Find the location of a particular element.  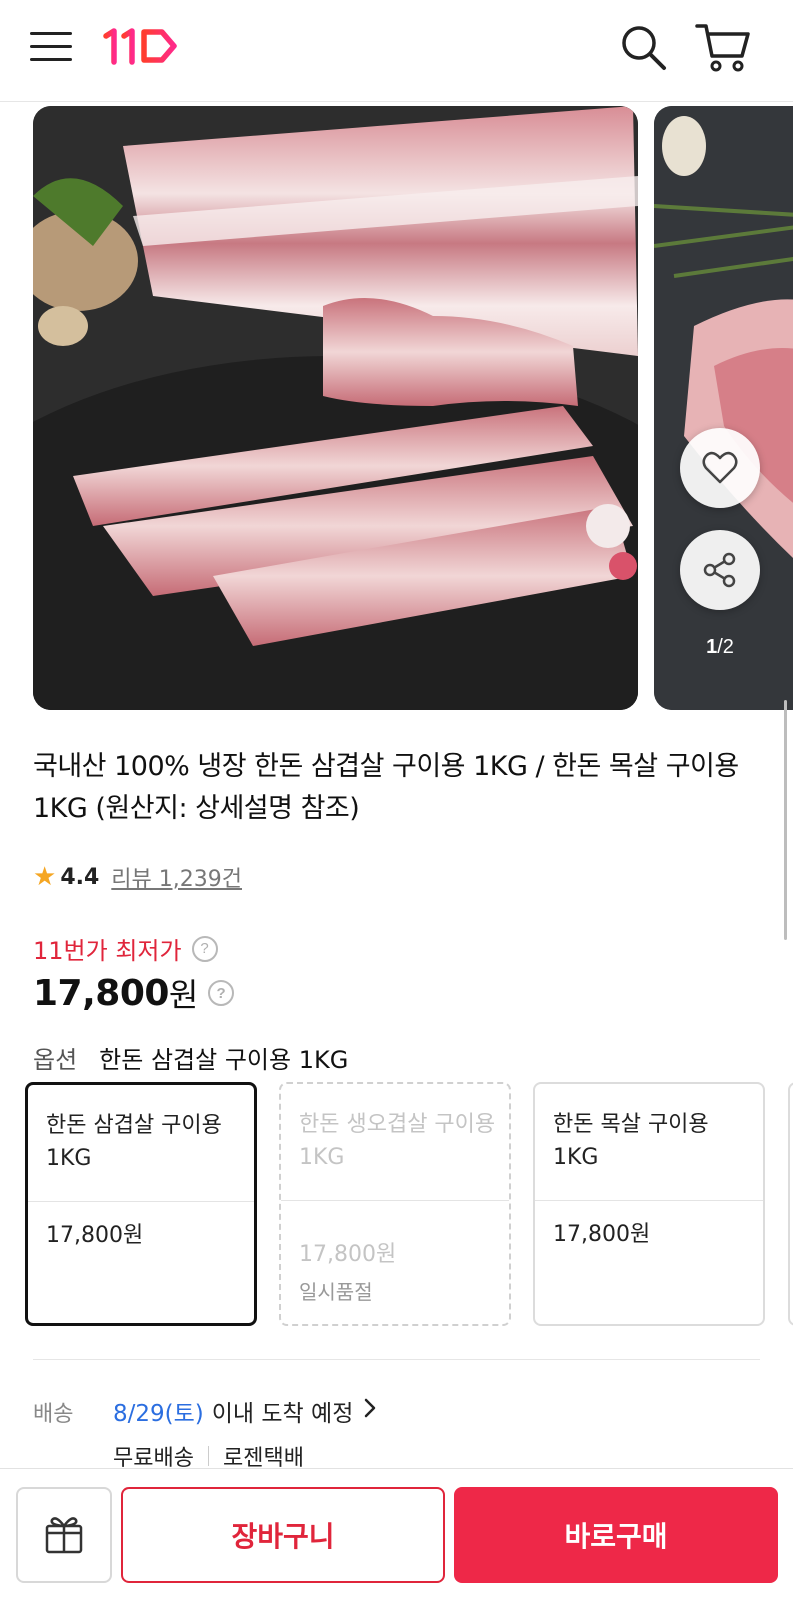

gift-button is located at coordinates (64, 1535).